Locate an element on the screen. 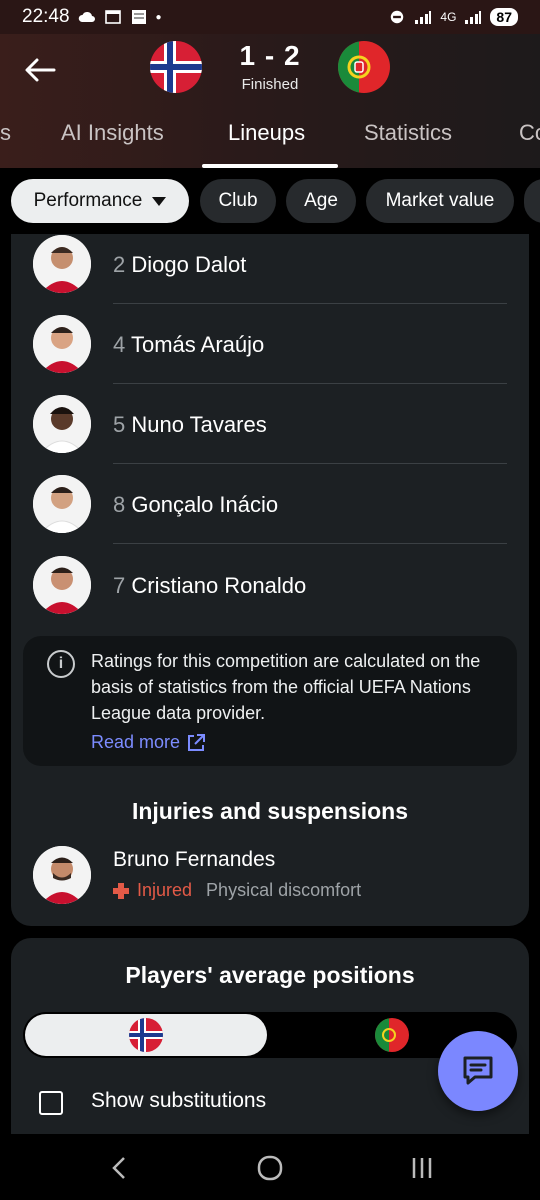 The width and height of the screenshot is (540, 1200). home-team-flag is located at coordinates (176, 67).